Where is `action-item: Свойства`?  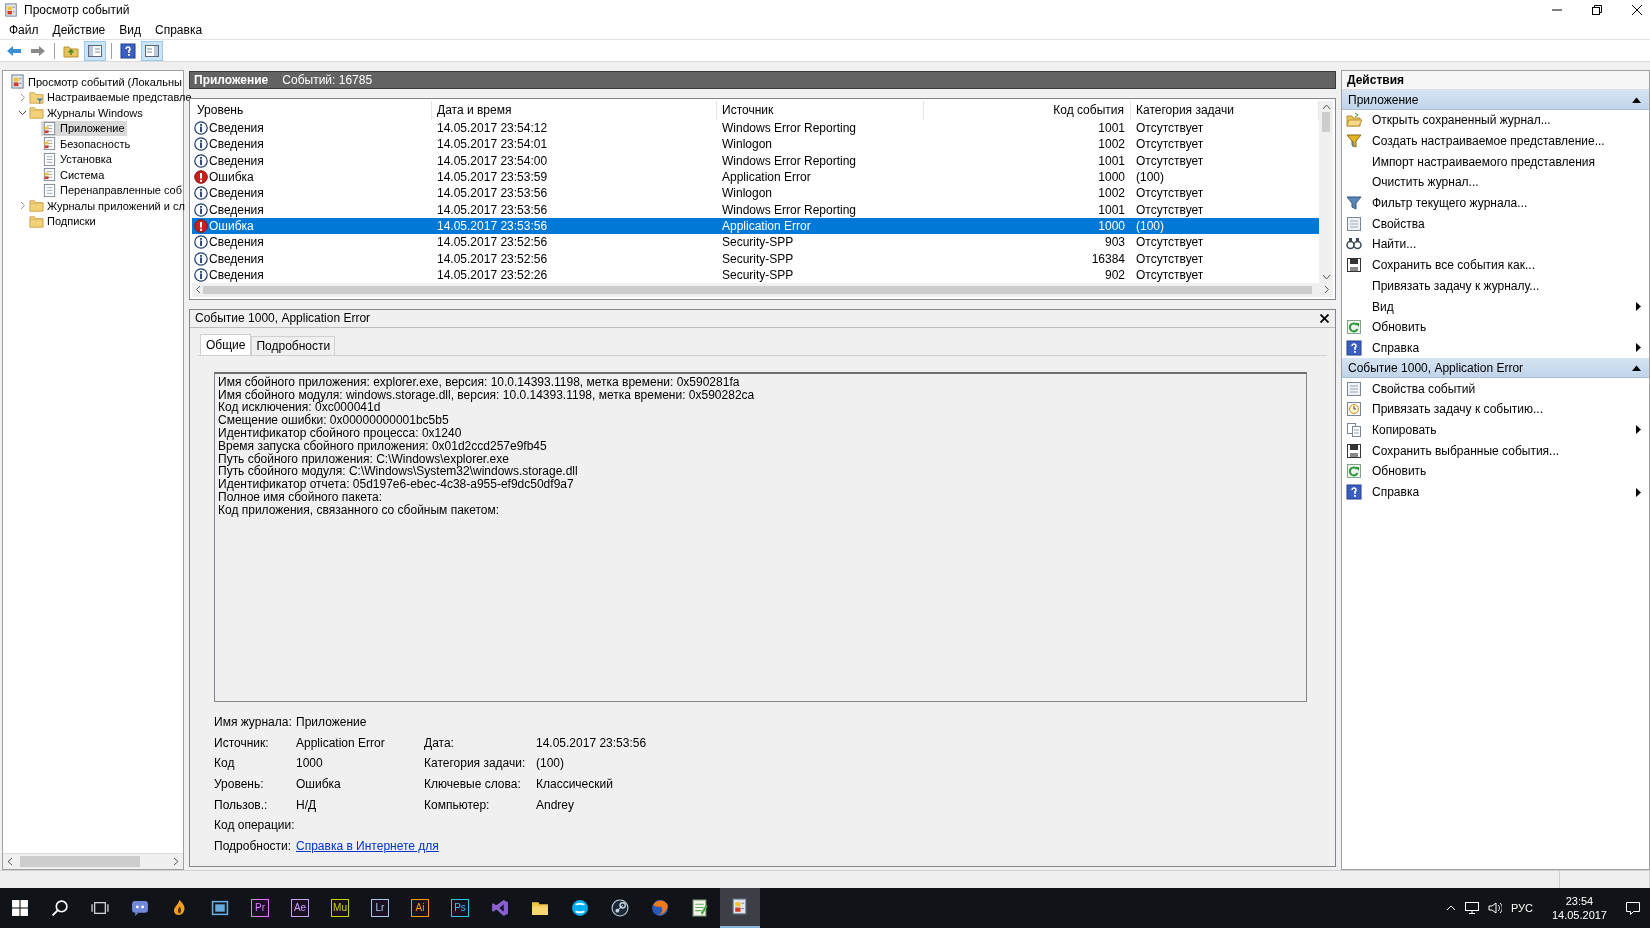 action-item: Свойства is located at coordinates (1495, 224).